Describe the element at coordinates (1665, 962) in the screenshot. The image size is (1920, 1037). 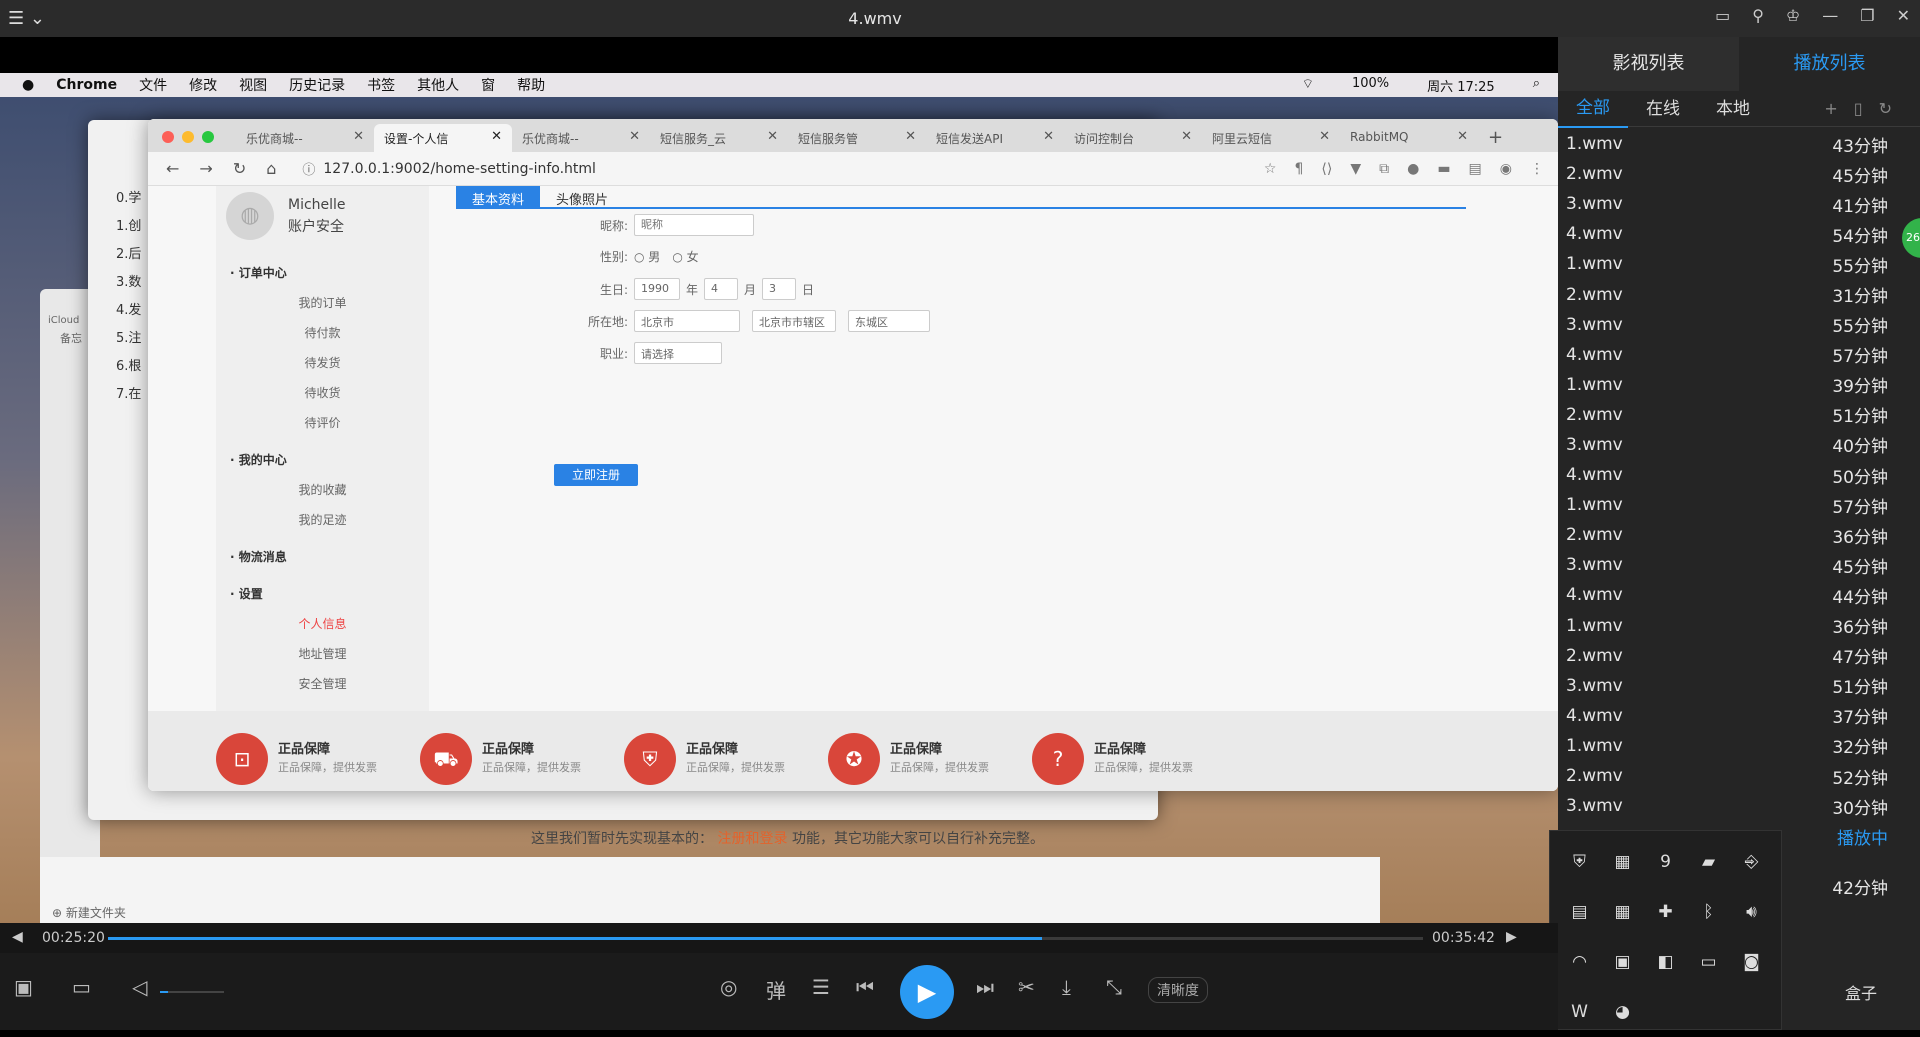
I see `nvidia-icon: ◧` at that location.